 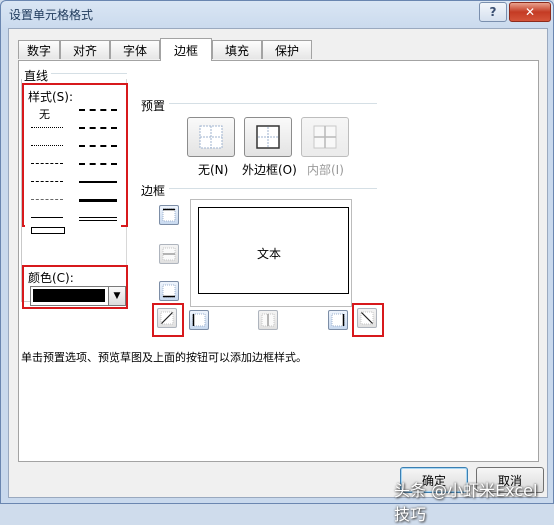 I want to click on tab-border: 边框, so click(x=186, y=49).